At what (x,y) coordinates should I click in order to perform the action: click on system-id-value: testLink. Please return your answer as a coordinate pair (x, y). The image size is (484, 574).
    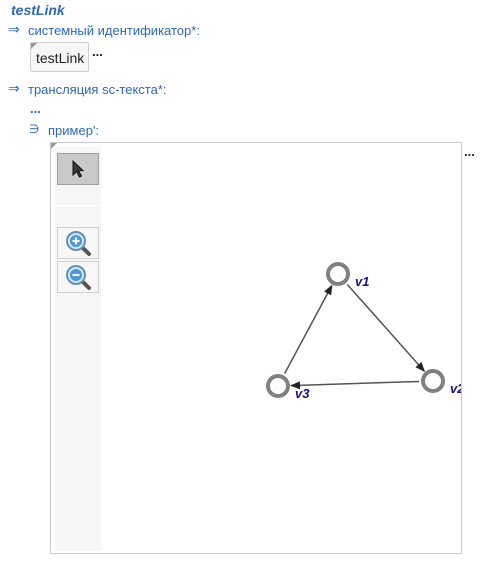
    Looking at the image, I should click on (60, 58).